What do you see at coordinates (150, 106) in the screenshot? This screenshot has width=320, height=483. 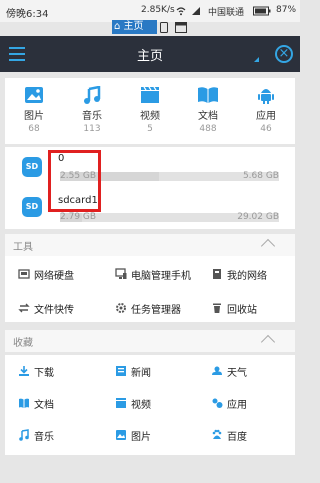 I see `category-video: 视频 5` at bounding box center [150, 106].